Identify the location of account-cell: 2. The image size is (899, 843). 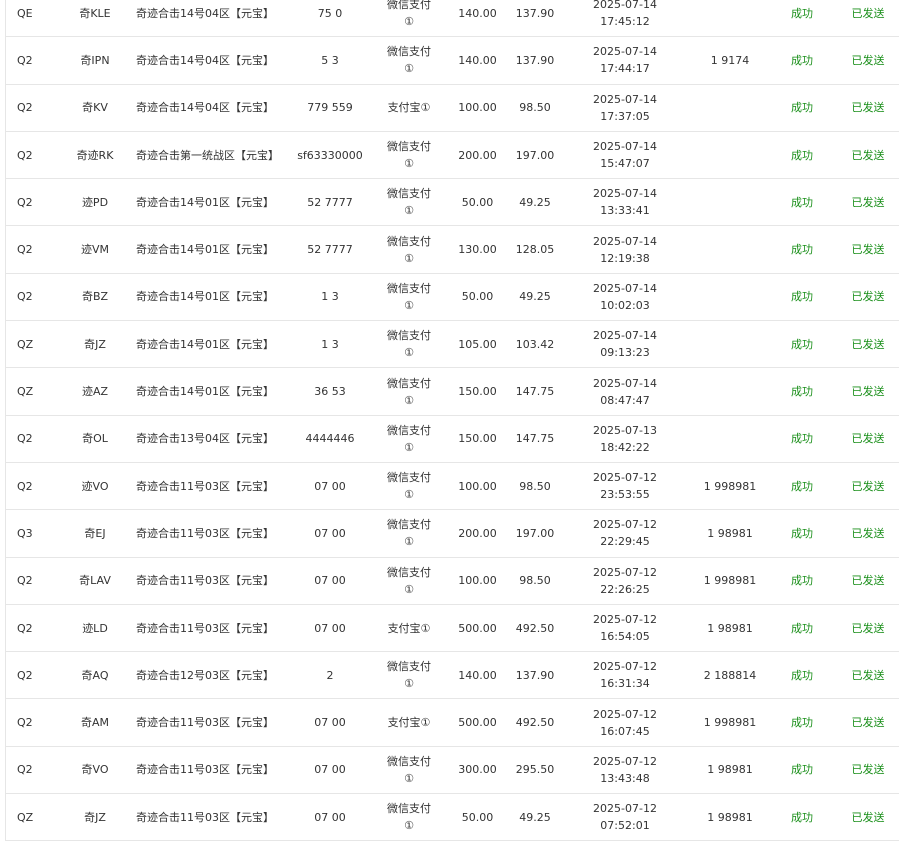
(330, 675).